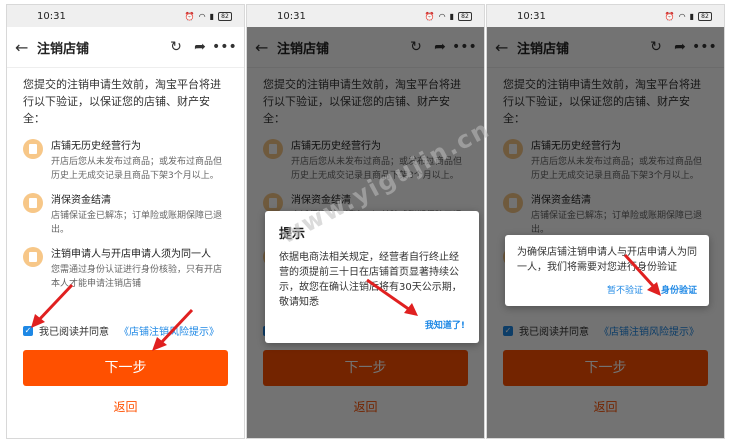 The image size is (731, 443). Describe the element at coordinates (137, 277) in the screenshot. I see `item-desc: 您需通过身份认证进行身份核验，只有开店本人才能申请注销店铺` at that location.